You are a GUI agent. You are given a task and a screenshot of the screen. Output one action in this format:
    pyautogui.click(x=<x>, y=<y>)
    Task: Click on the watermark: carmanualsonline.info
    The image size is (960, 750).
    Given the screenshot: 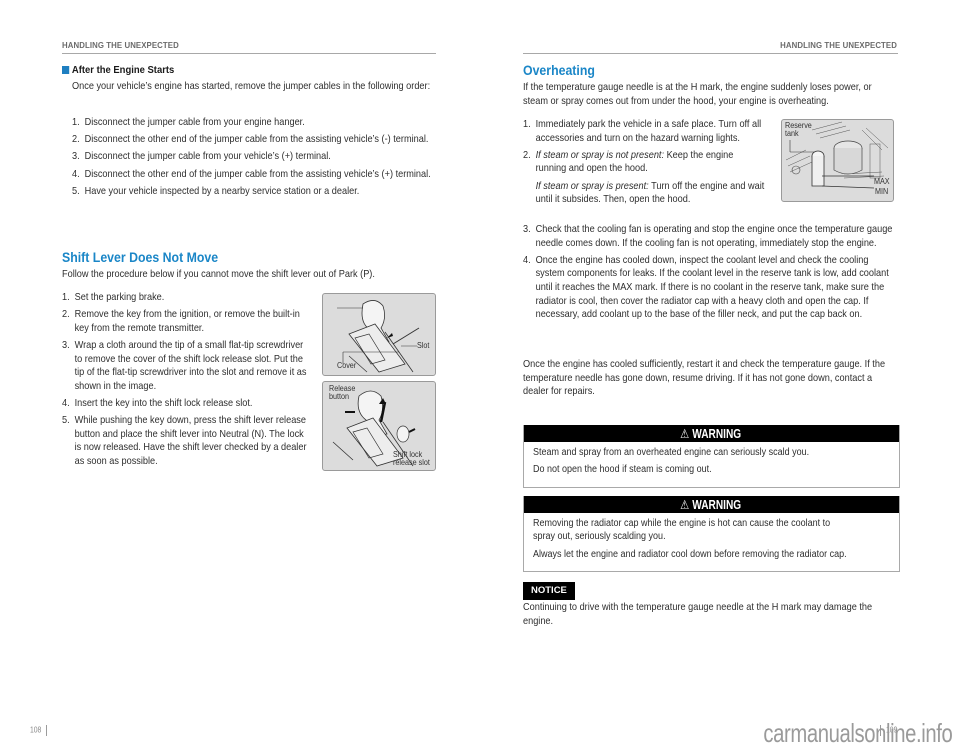 What is the action you would take?
    pyautogui.click(x=857, y=733)
    